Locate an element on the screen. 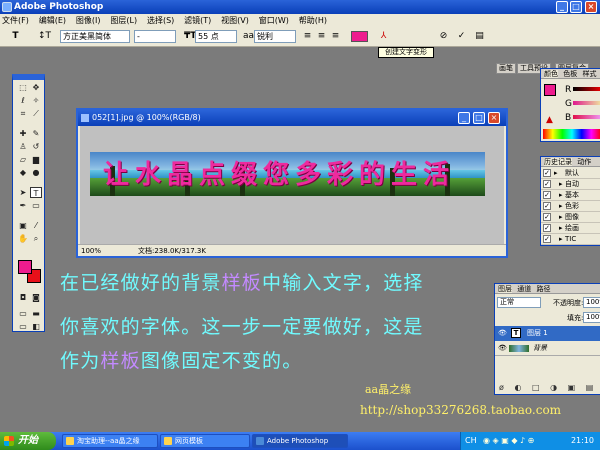 This screenshot has height=450, width=600. tab-actions: 动作 is located at coordinates (584, 162).